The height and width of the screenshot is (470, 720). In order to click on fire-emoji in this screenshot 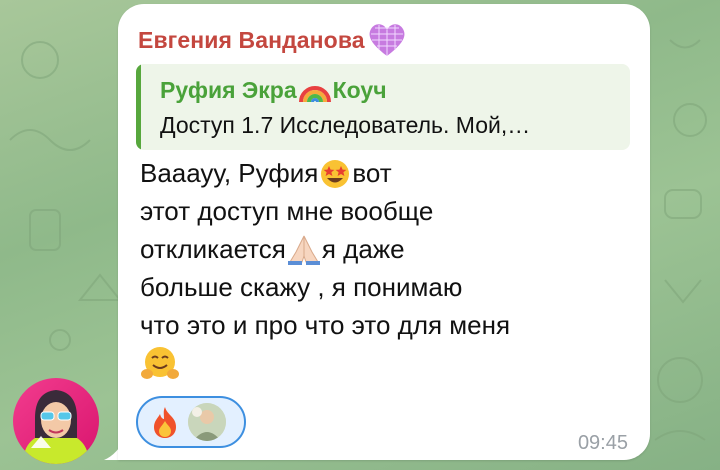, I will do `click(165, 422)`.